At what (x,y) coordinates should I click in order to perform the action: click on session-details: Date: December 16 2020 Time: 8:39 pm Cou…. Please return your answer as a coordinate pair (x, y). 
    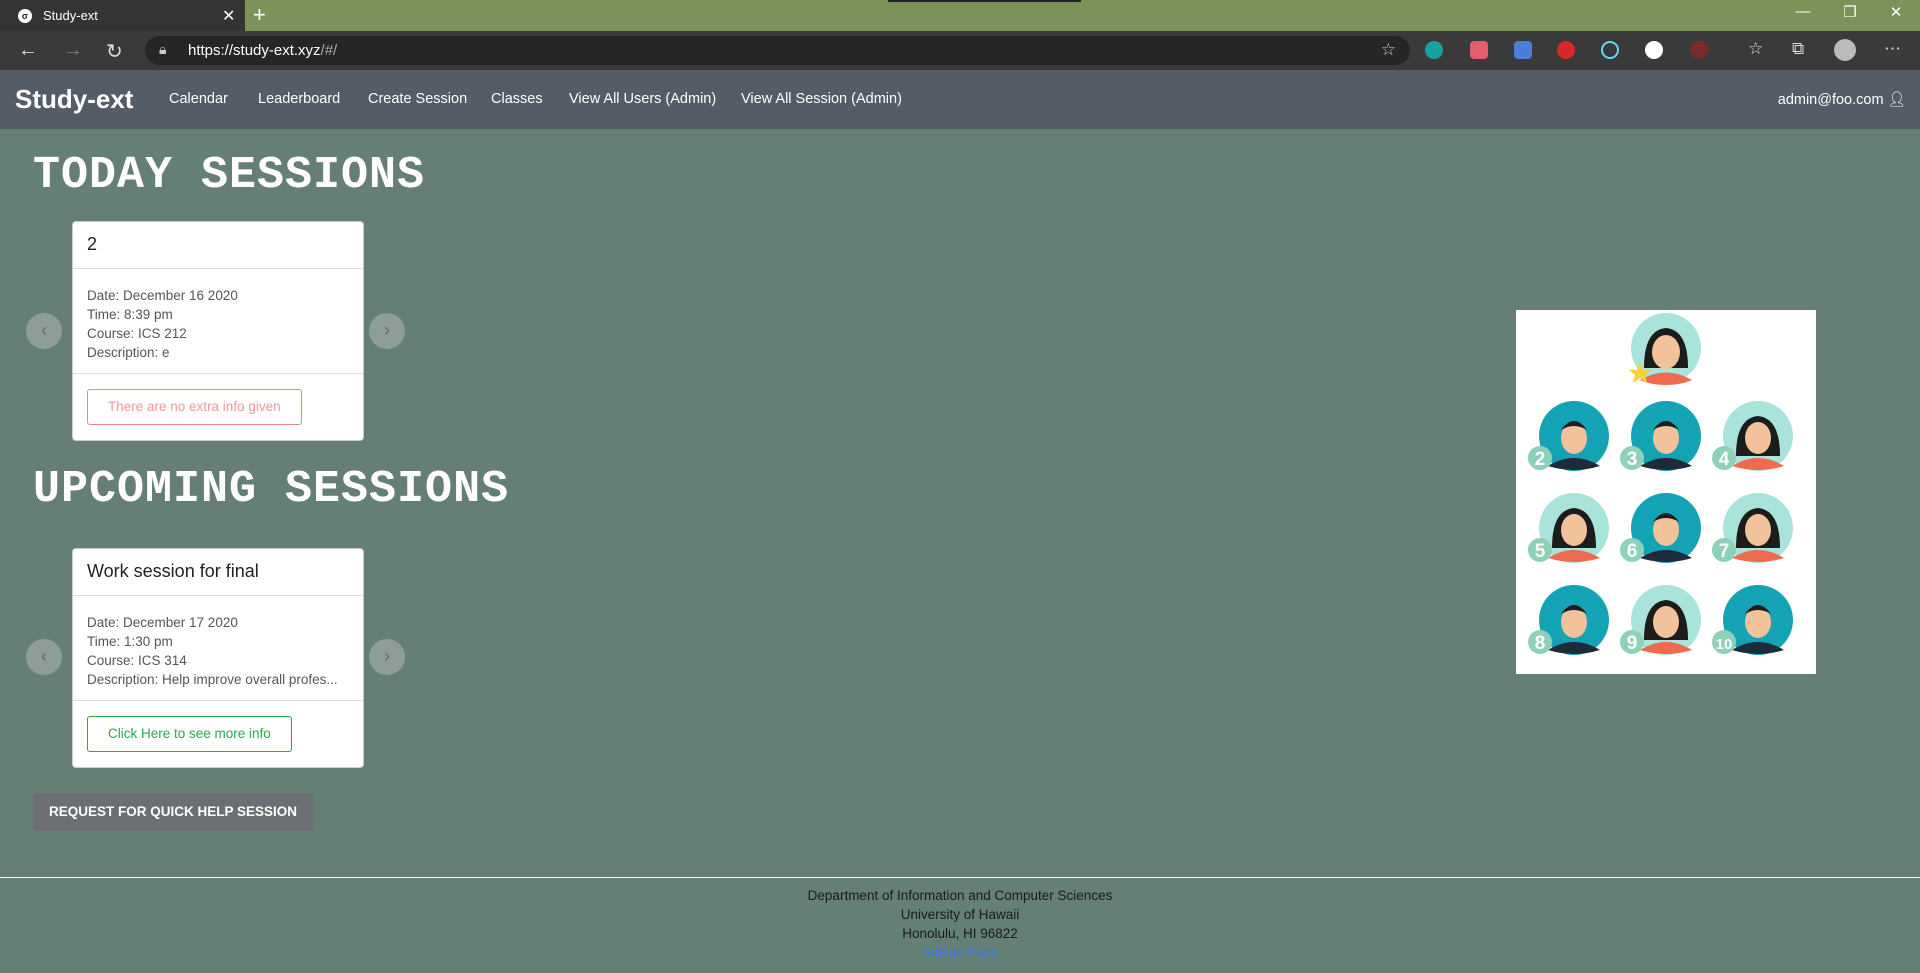
    Looking at the image, I should click on (218, 321).